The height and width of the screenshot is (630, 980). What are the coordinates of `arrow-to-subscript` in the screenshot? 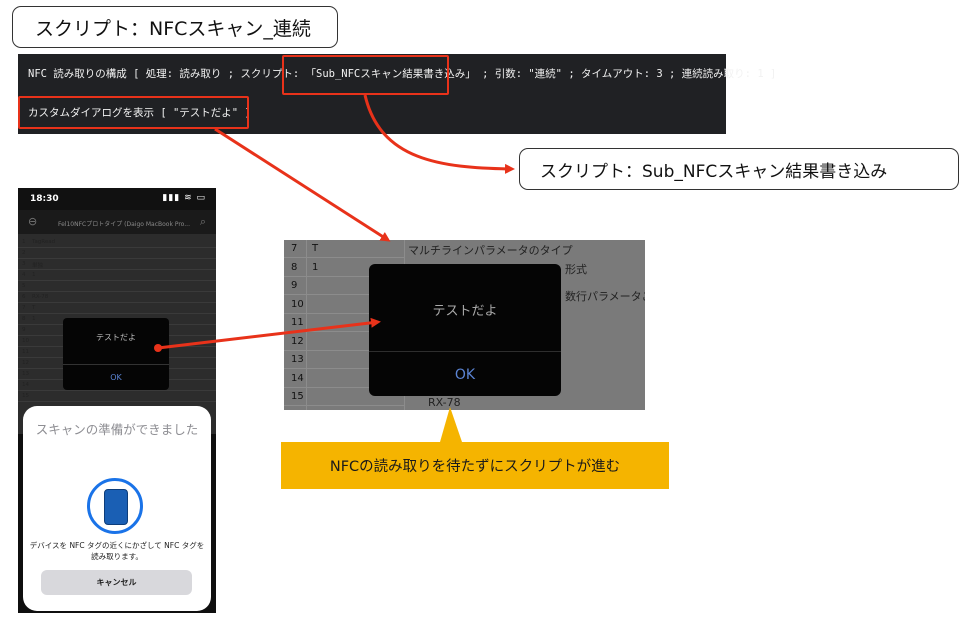 It's located at (439, 134).